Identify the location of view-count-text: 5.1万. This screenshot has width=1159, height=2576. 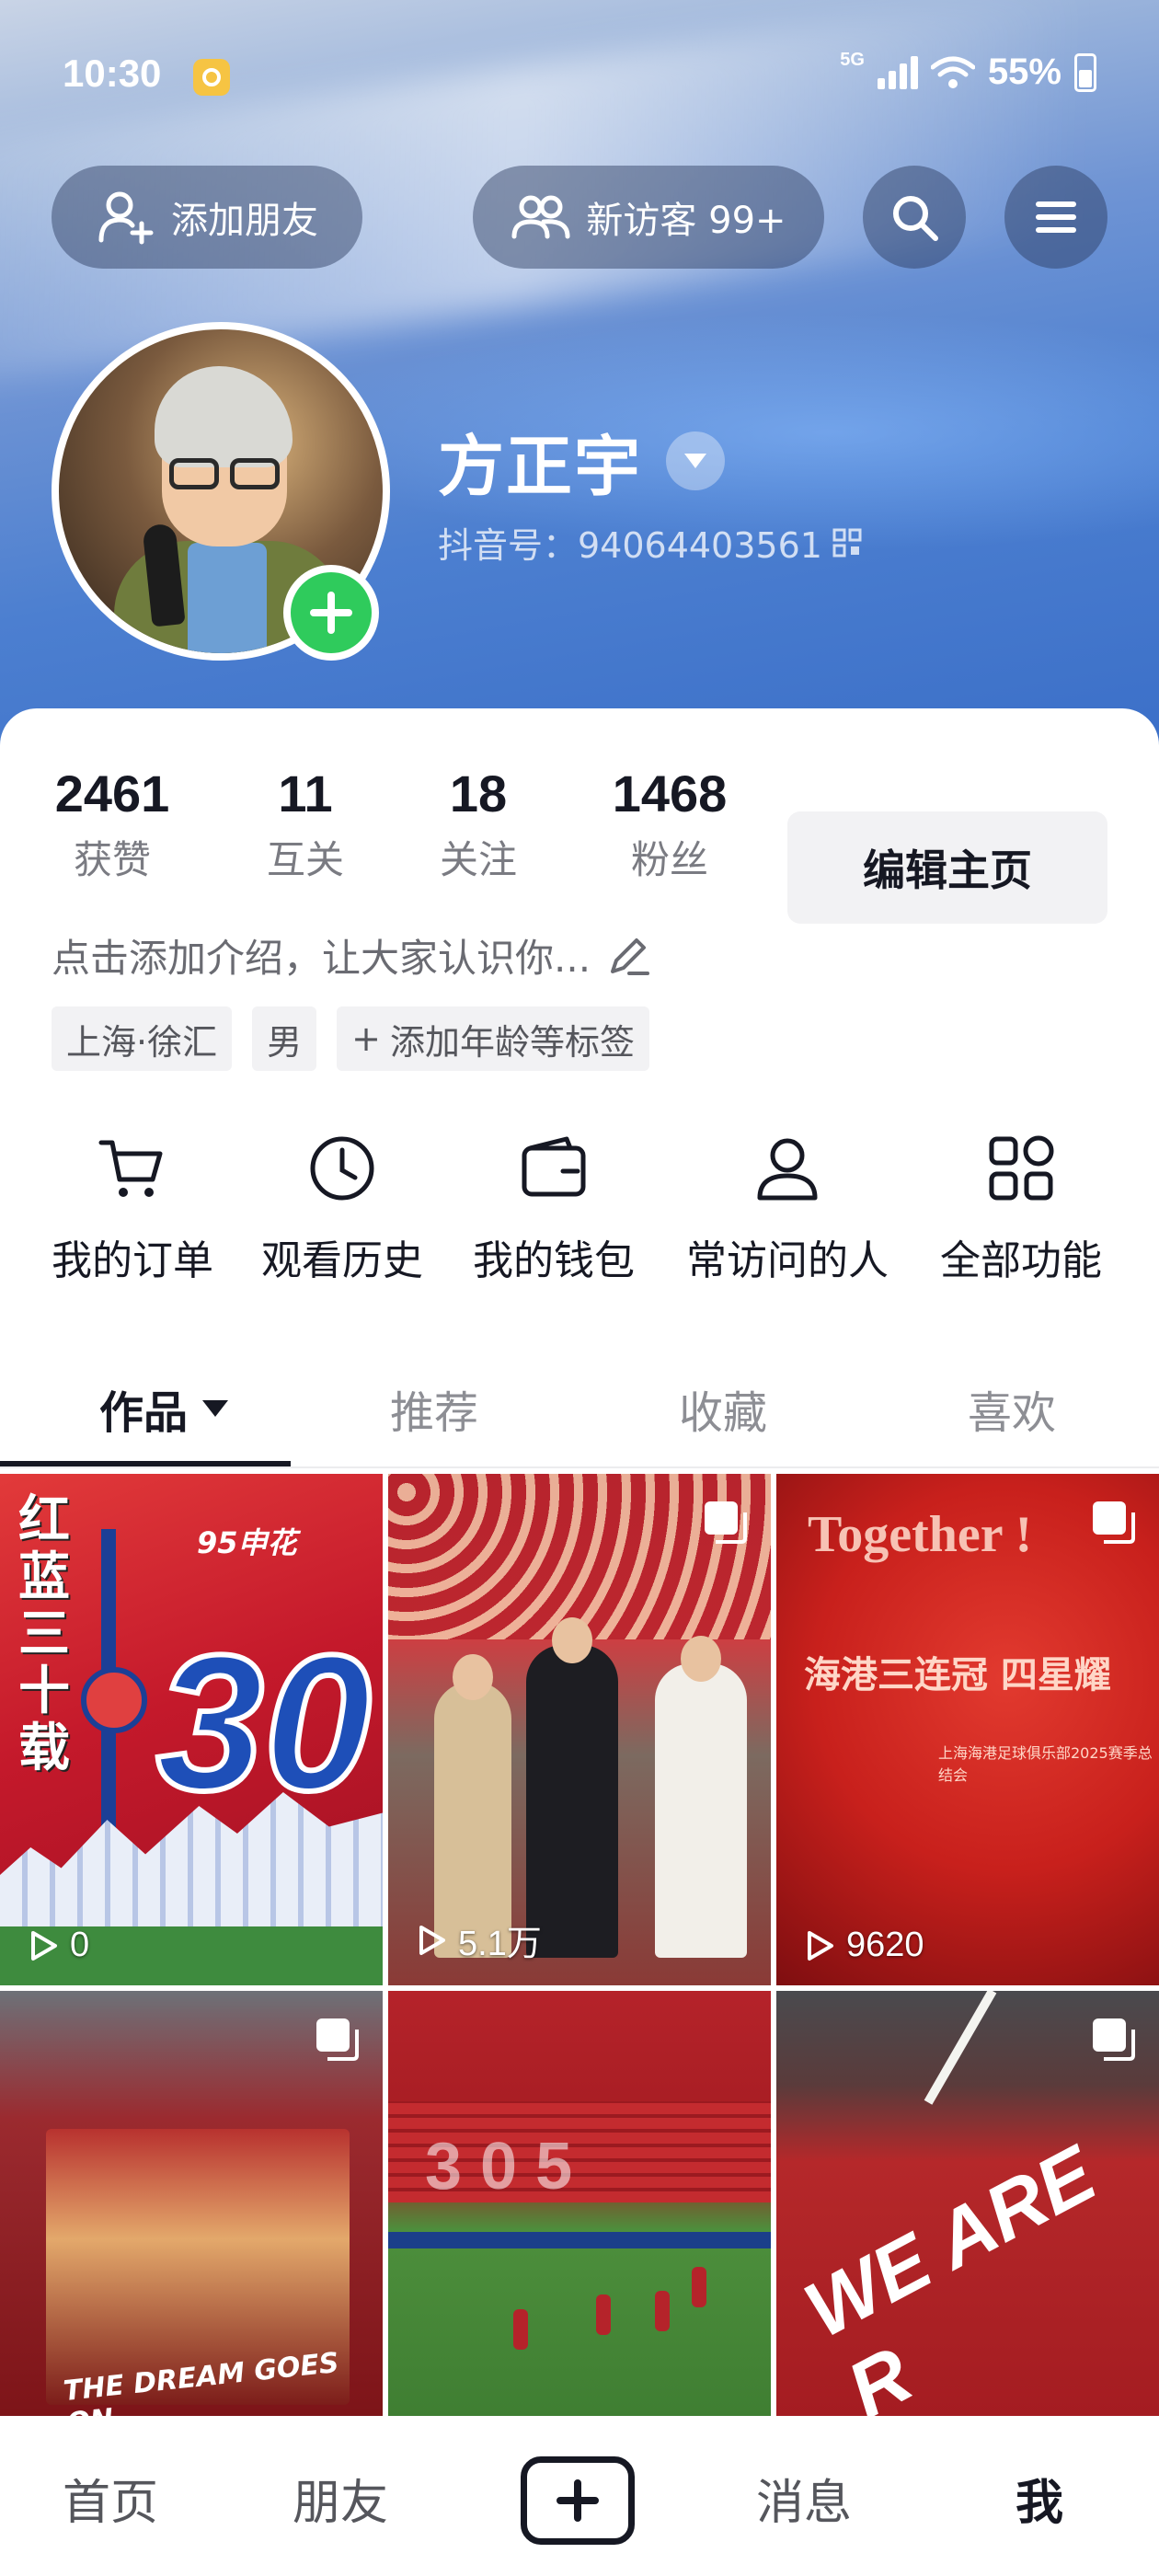
(500, 1944).